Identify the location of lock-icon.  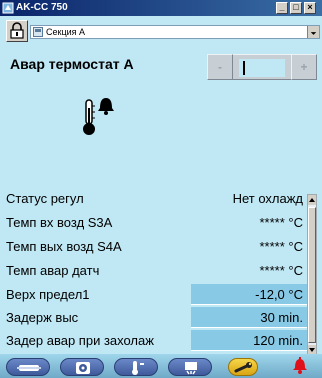
(17, 30).